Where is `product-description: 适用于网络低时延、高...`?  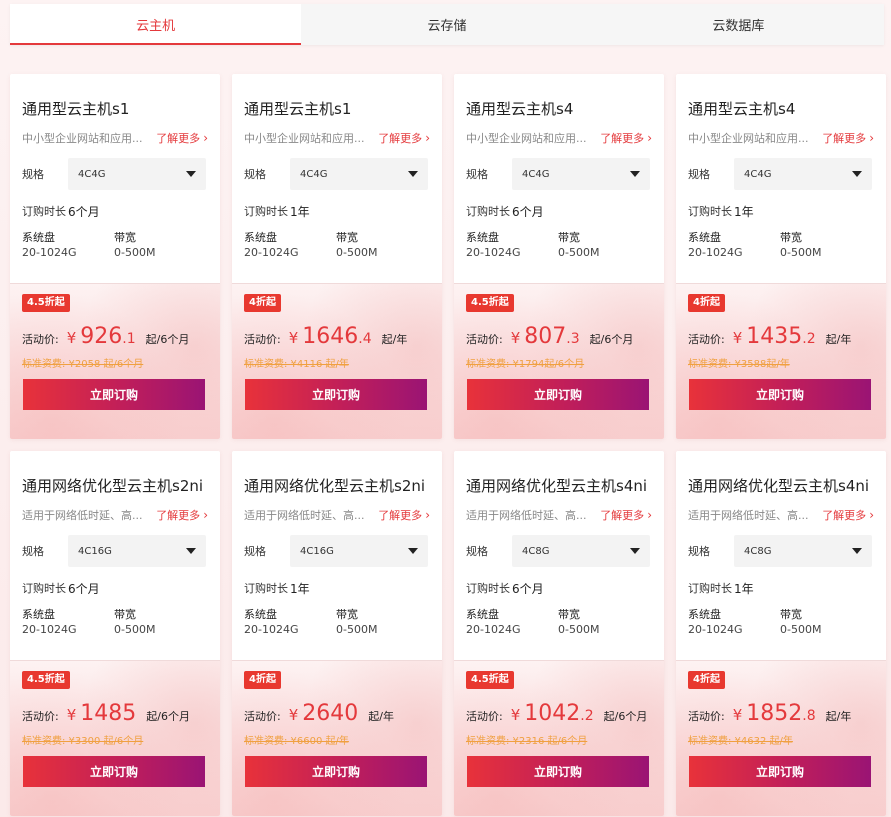 product-description: 适用于网络低时延、高... is located at coordinates (304, 515).